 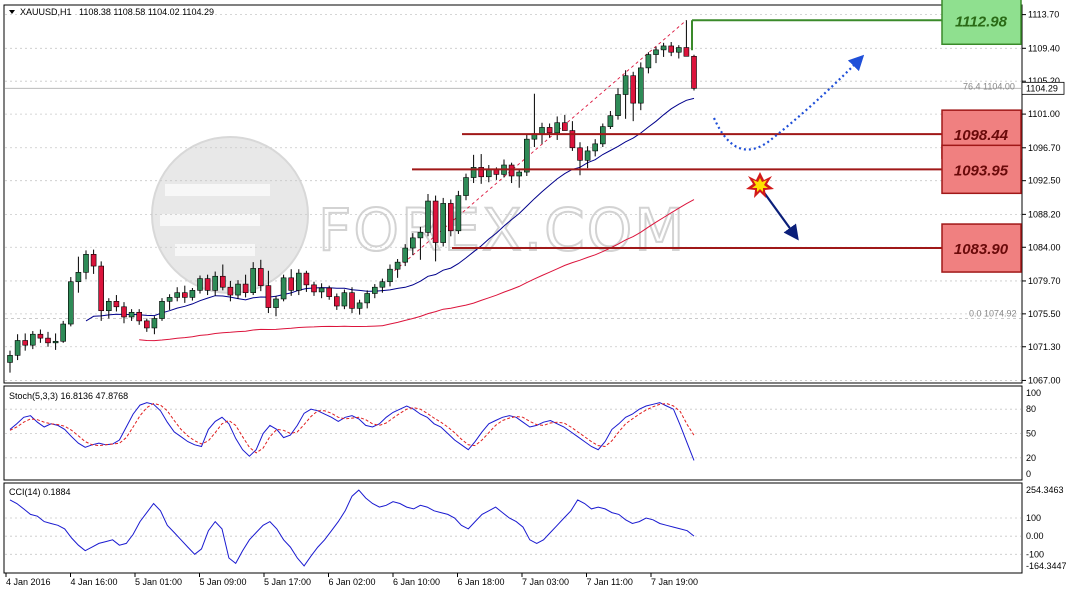 What do you see at coordinates (610, 582) in the screenshot?
I see `time-tick-label: 7 Jan 11:00` at bounding box center [610, 582].